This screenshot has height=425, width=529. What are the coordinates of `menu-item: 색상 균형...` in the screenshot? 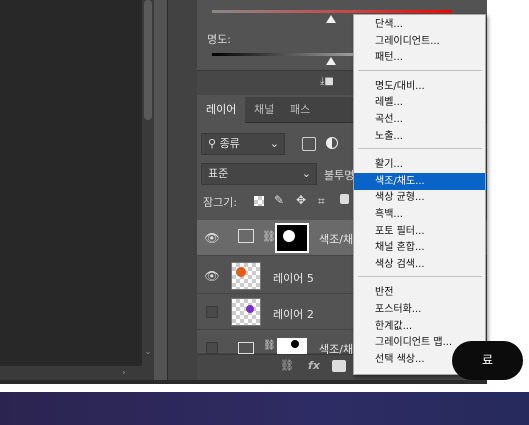 It's located at (419, 197).